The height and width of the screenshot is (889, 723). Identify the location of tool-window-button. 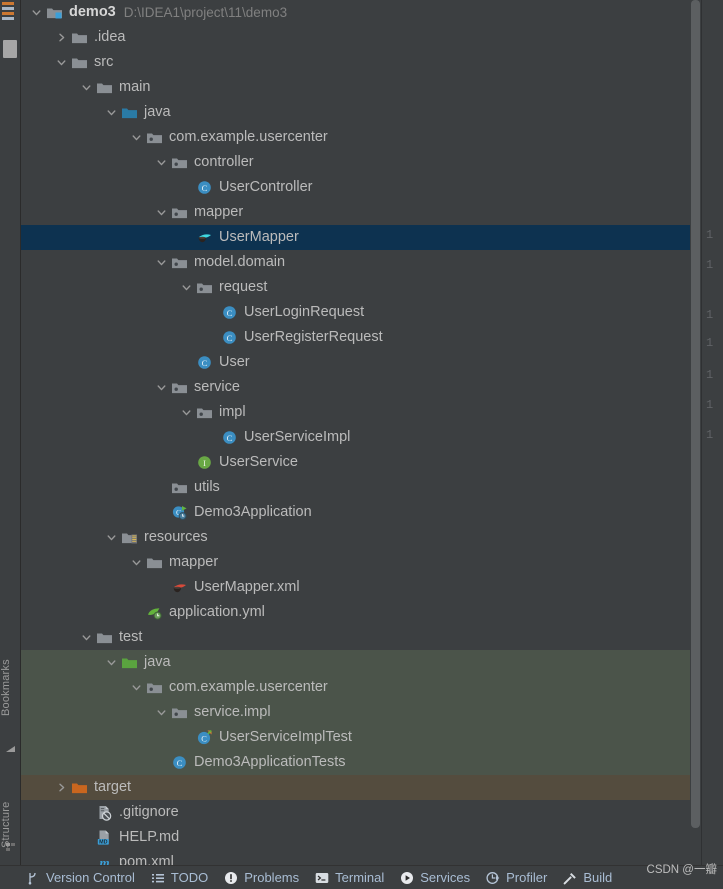
(10, 49).